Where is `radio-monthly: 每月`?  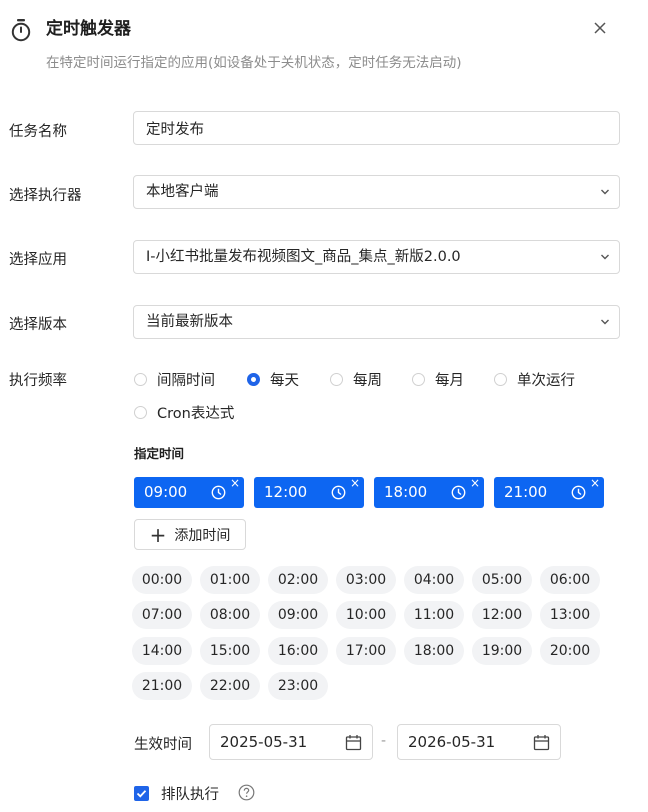 radio-monthly: 每月 is located at coordinates (438, 379).